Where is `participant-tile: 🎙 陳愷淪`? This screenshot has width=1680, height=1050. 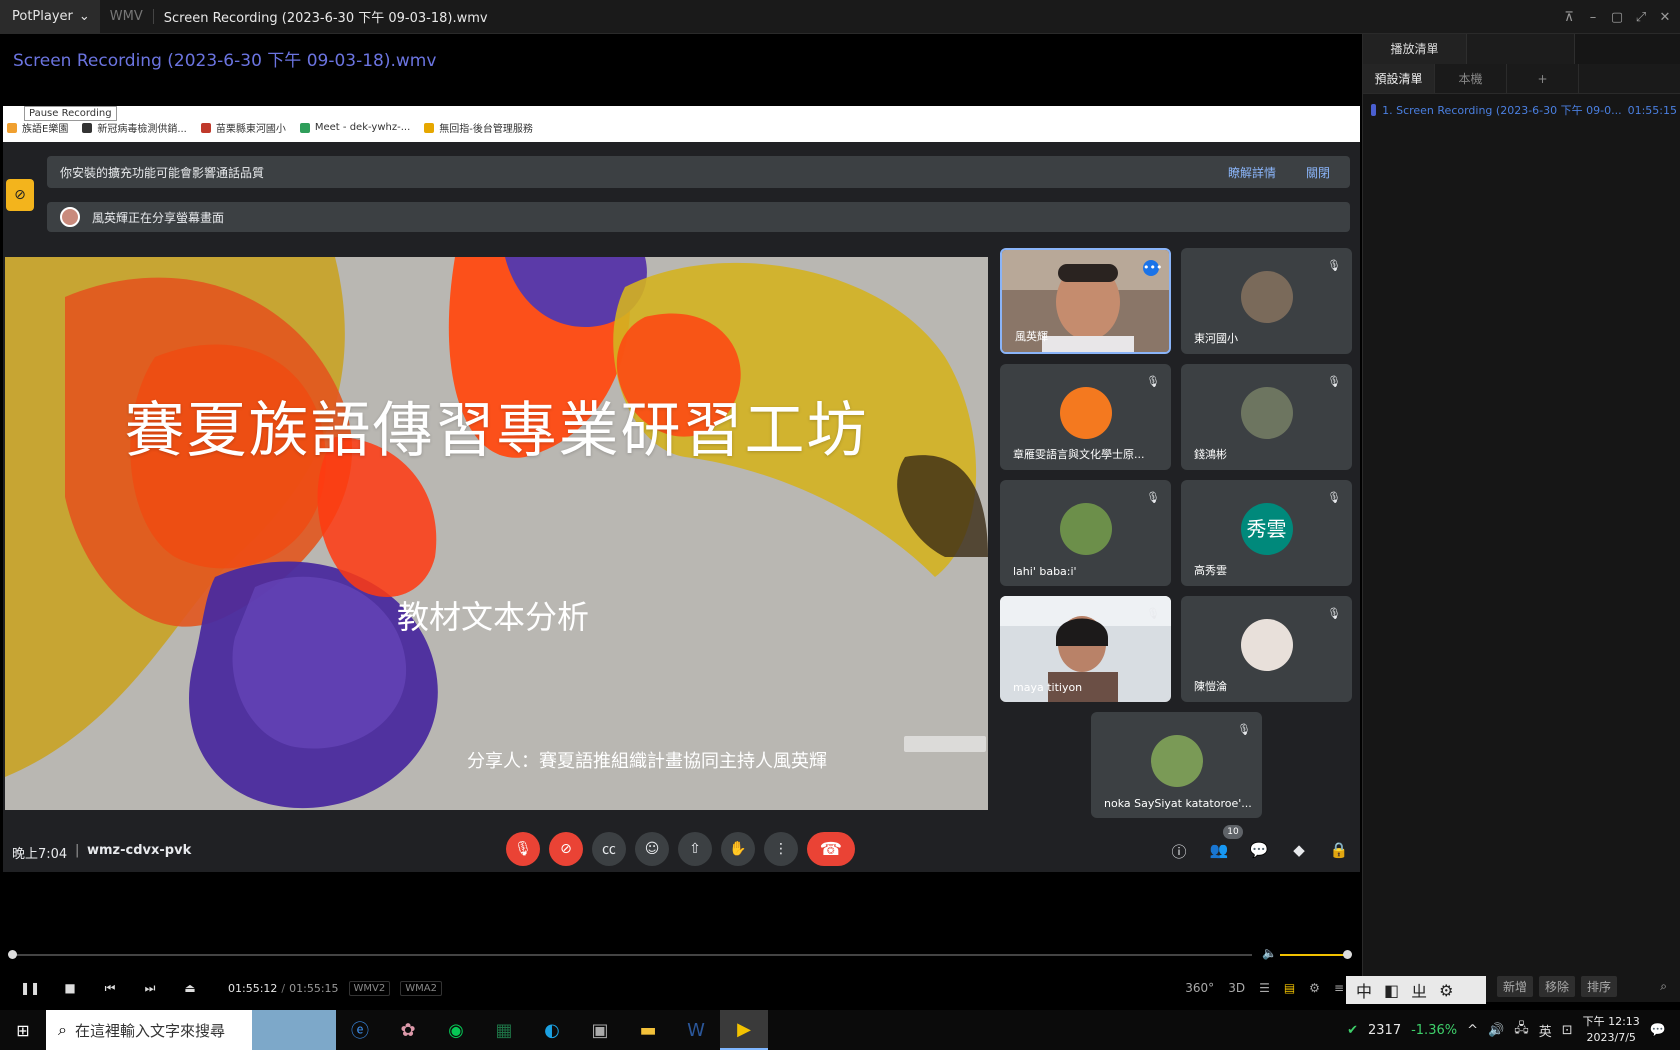
participant-tile: 🎙 陳愷淪 is located at coordinates (1266, 649).